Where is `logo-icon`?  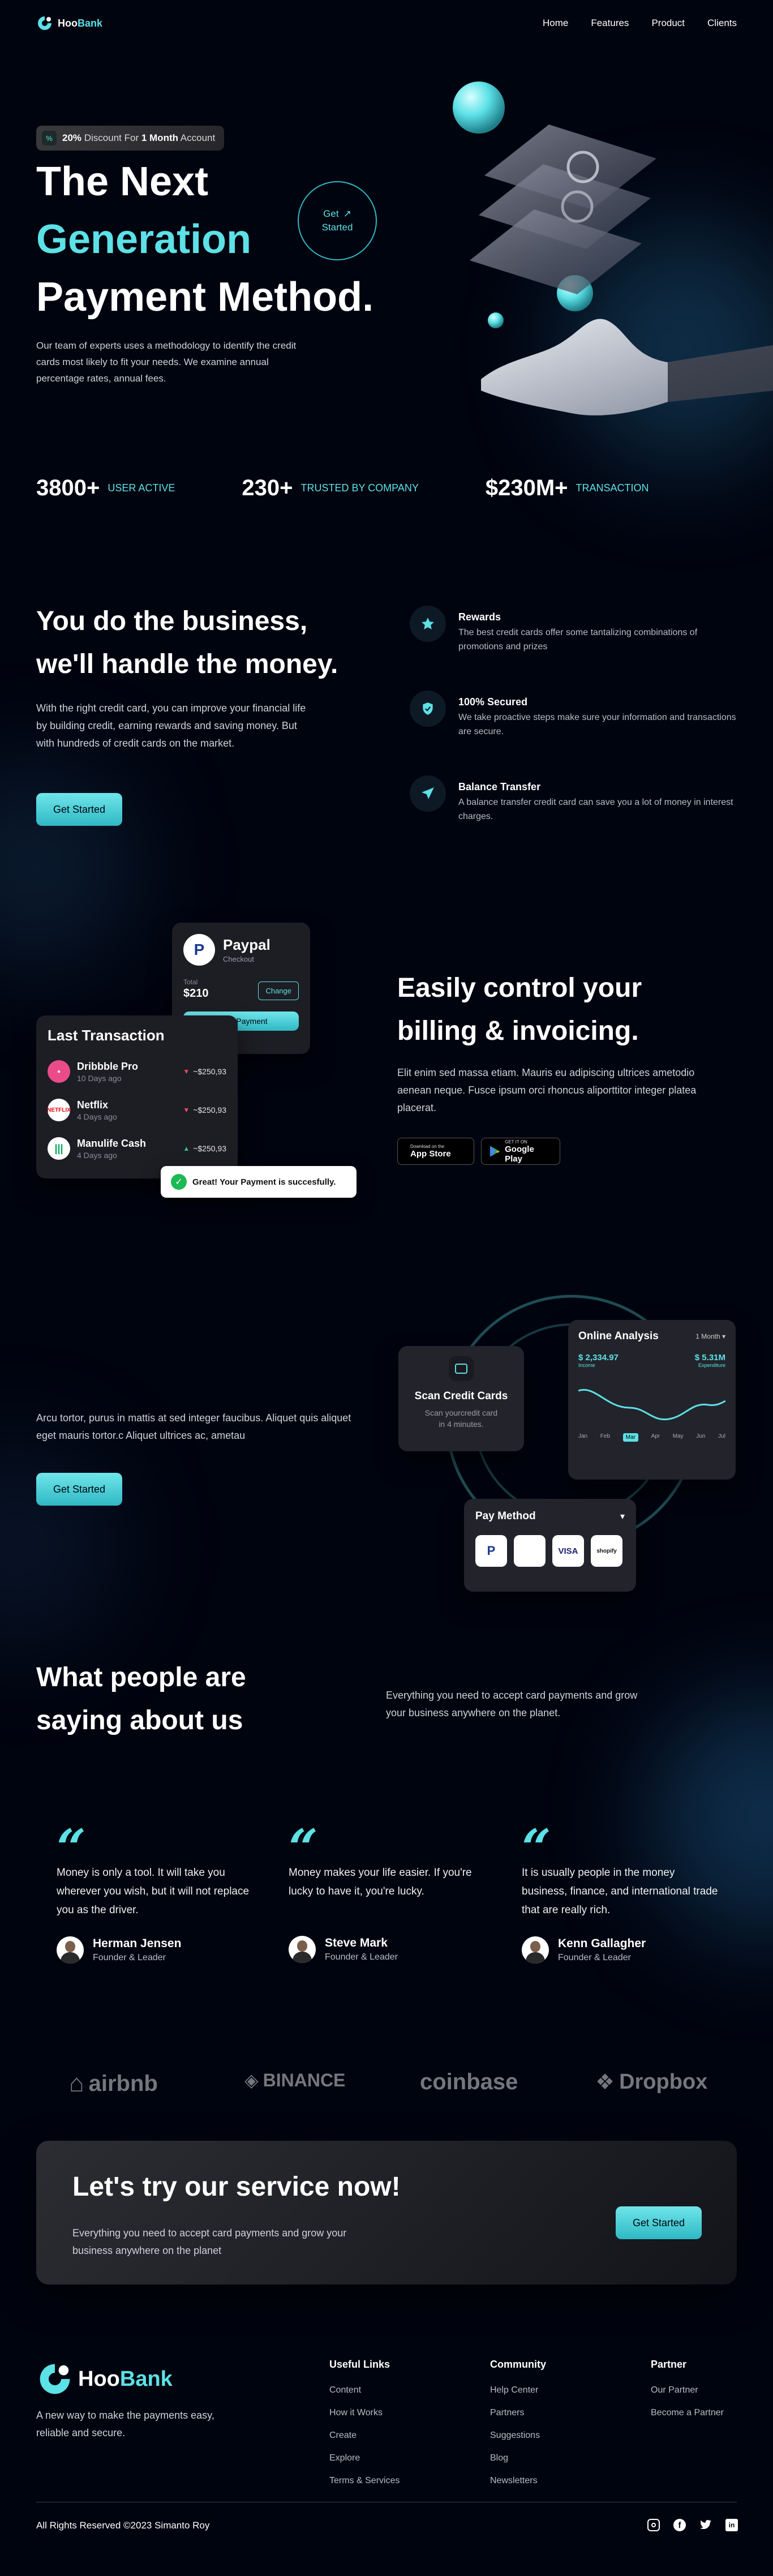
logo-icon is located at coordinates (45, 23).